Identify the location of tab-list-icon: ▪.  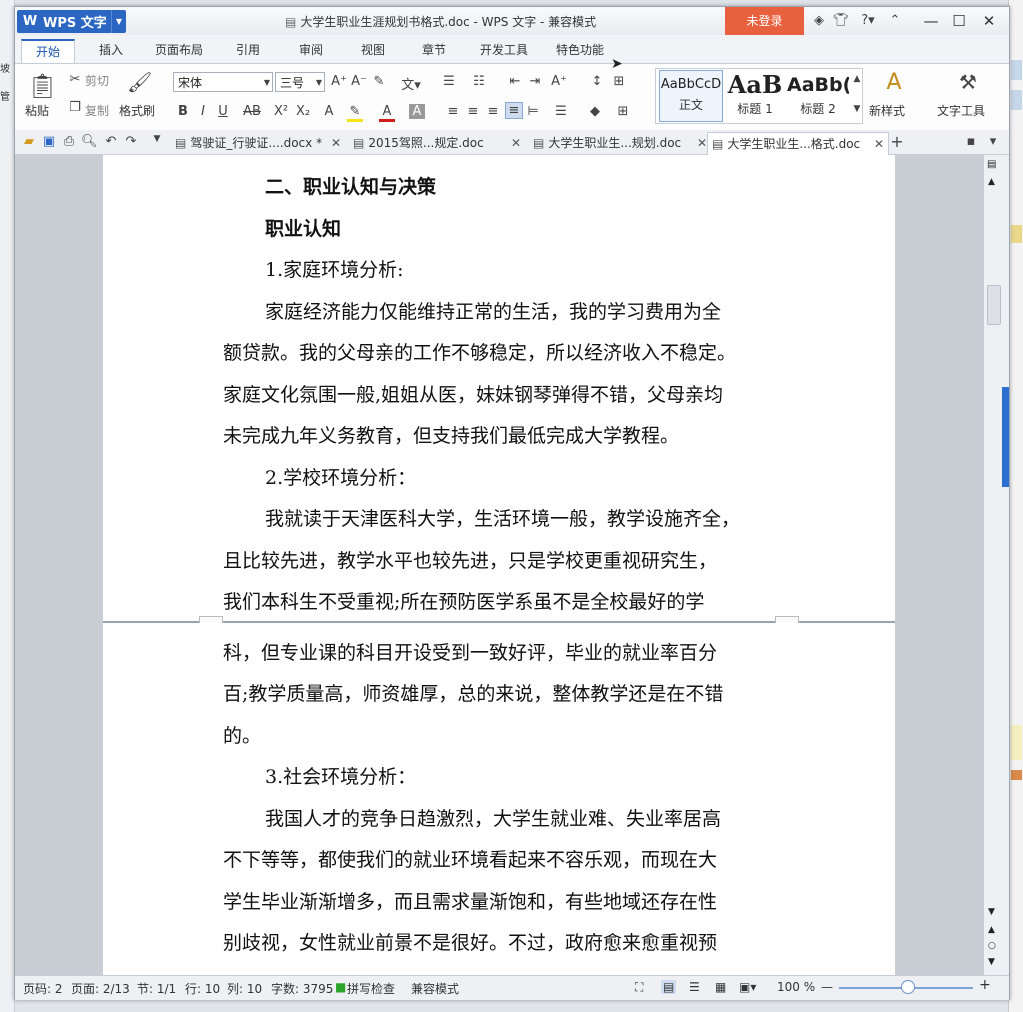
(971, 141).